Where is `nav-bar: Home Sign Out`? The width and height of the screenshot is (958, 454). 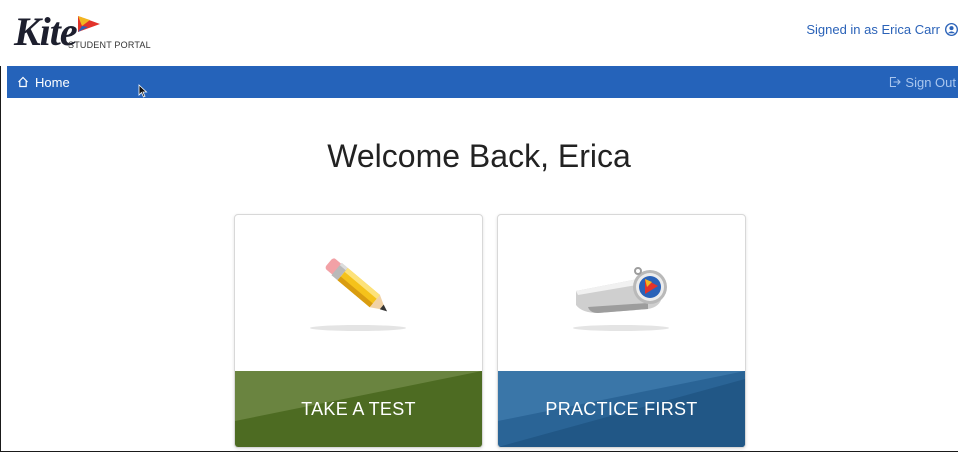
nav-bar: Home Sign Out is located at coordinates (482, 82).